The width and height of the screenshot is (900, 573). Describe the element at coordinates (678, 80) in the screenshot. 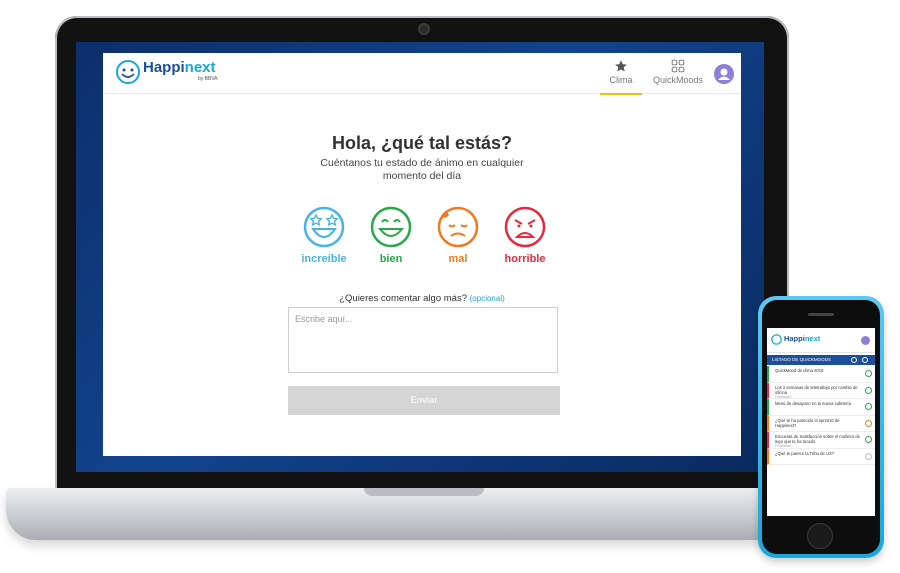

I see `tab-quickmoods-label: QuickMoods` at that location.